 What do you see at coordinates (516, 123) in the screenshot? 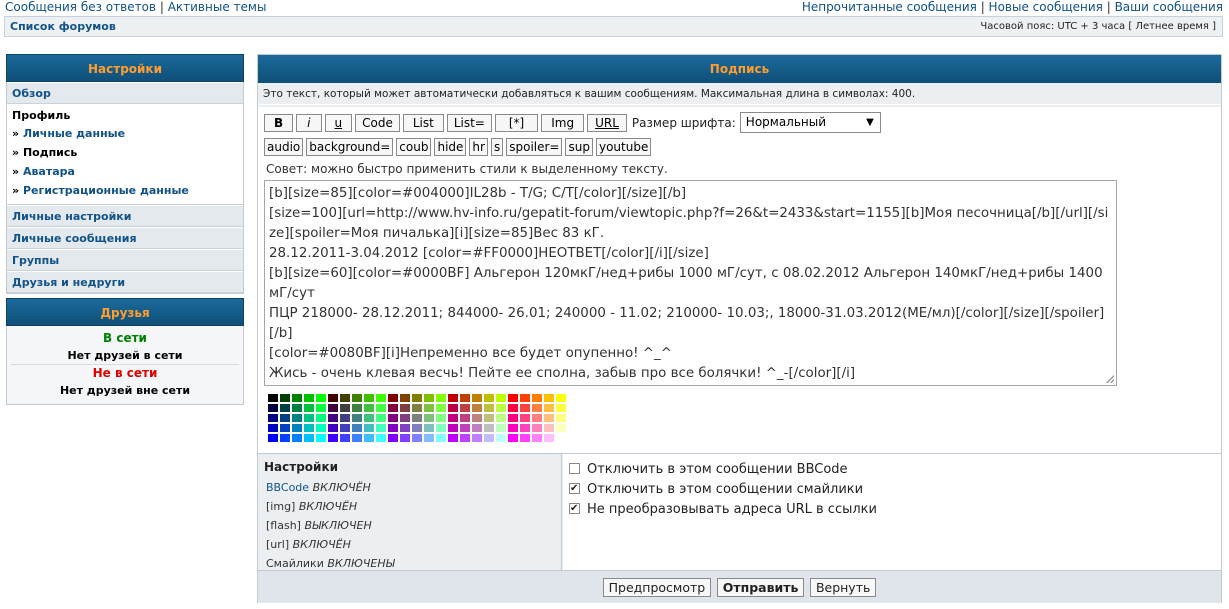
I see `list-item-button: [*]` at bounding box center [516, 123].